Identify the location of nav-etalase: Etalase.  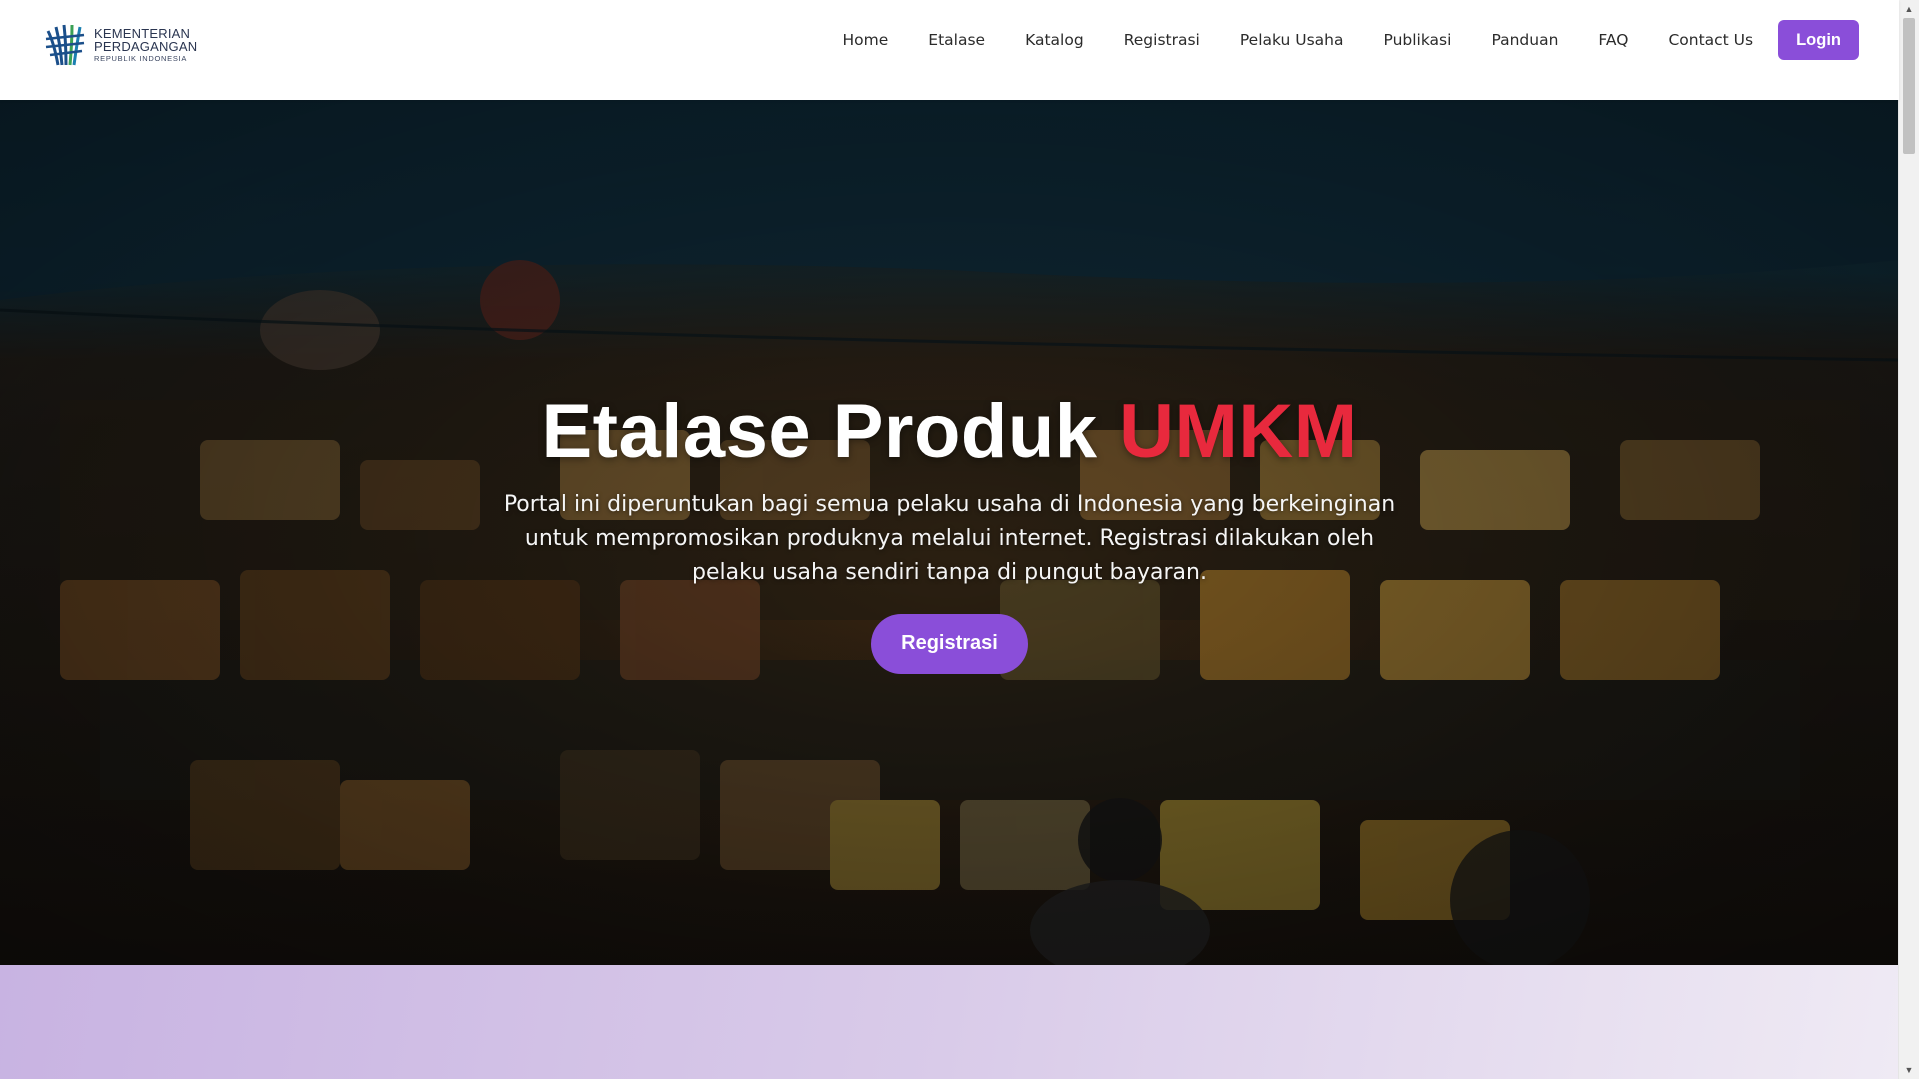
(956, 40).